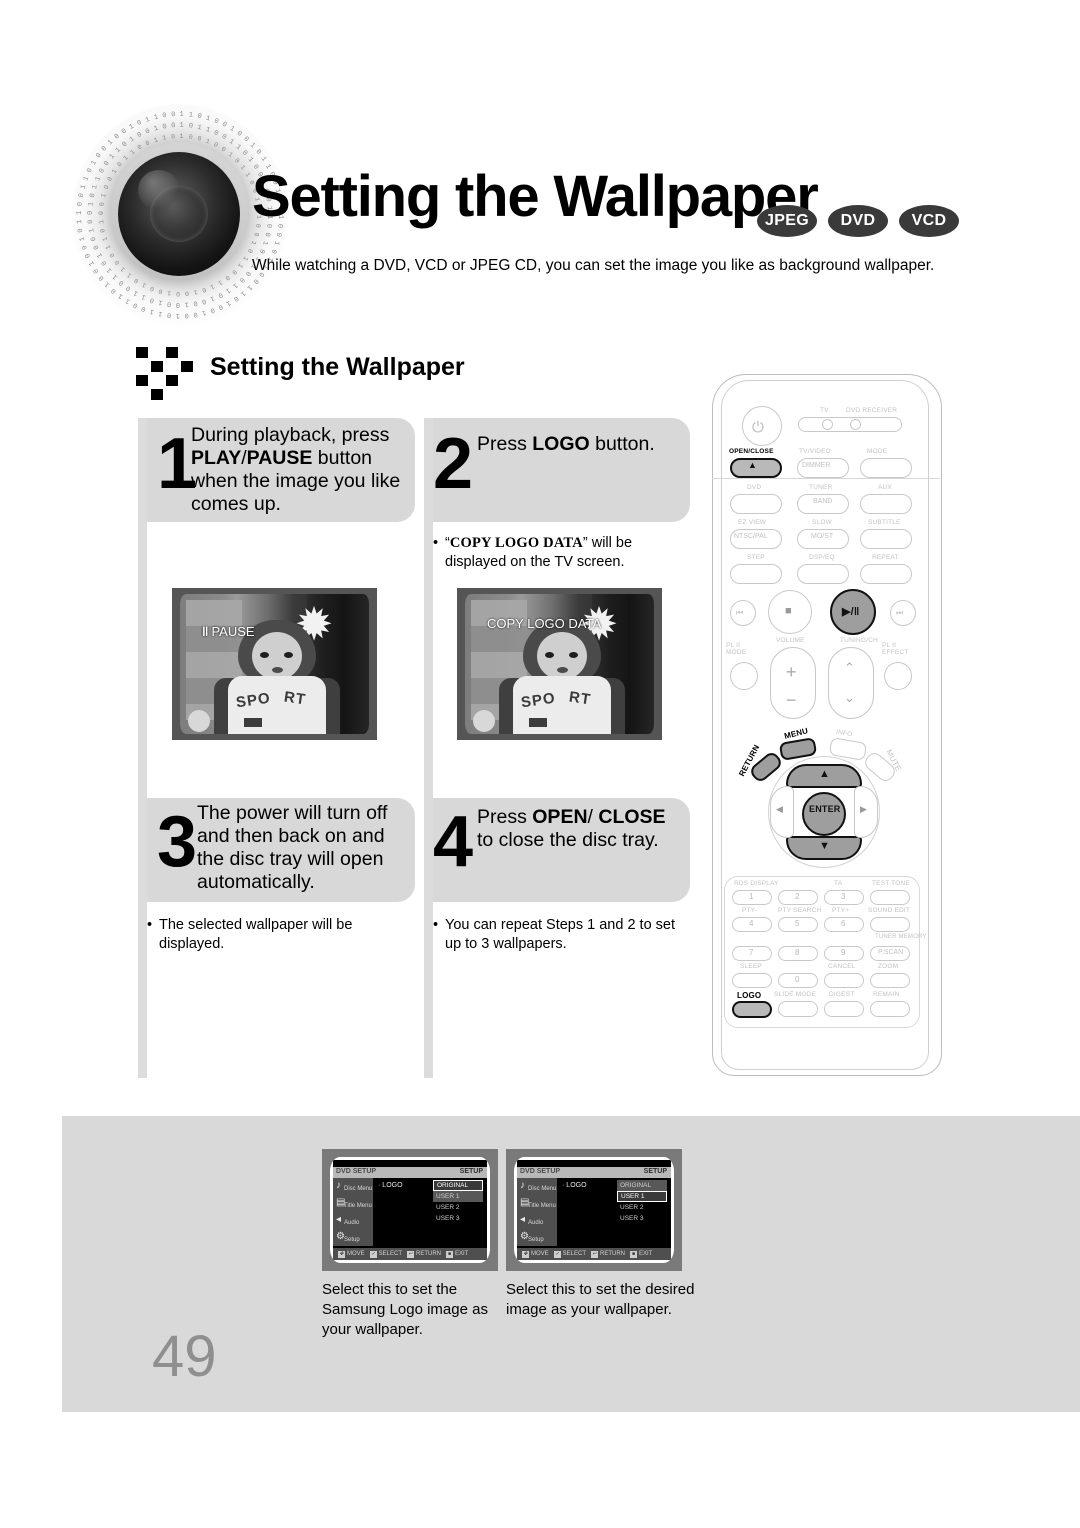  Describe the element at coordinates (886, 468) in the screenshot. I see `mode-button` at that location.